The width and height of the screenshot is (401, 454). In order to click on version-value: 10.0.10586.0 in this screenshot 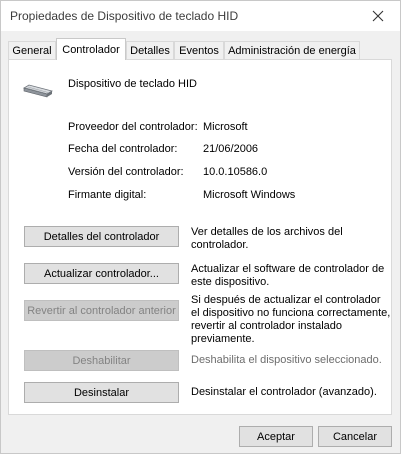, I will do `click(235, 172)`.